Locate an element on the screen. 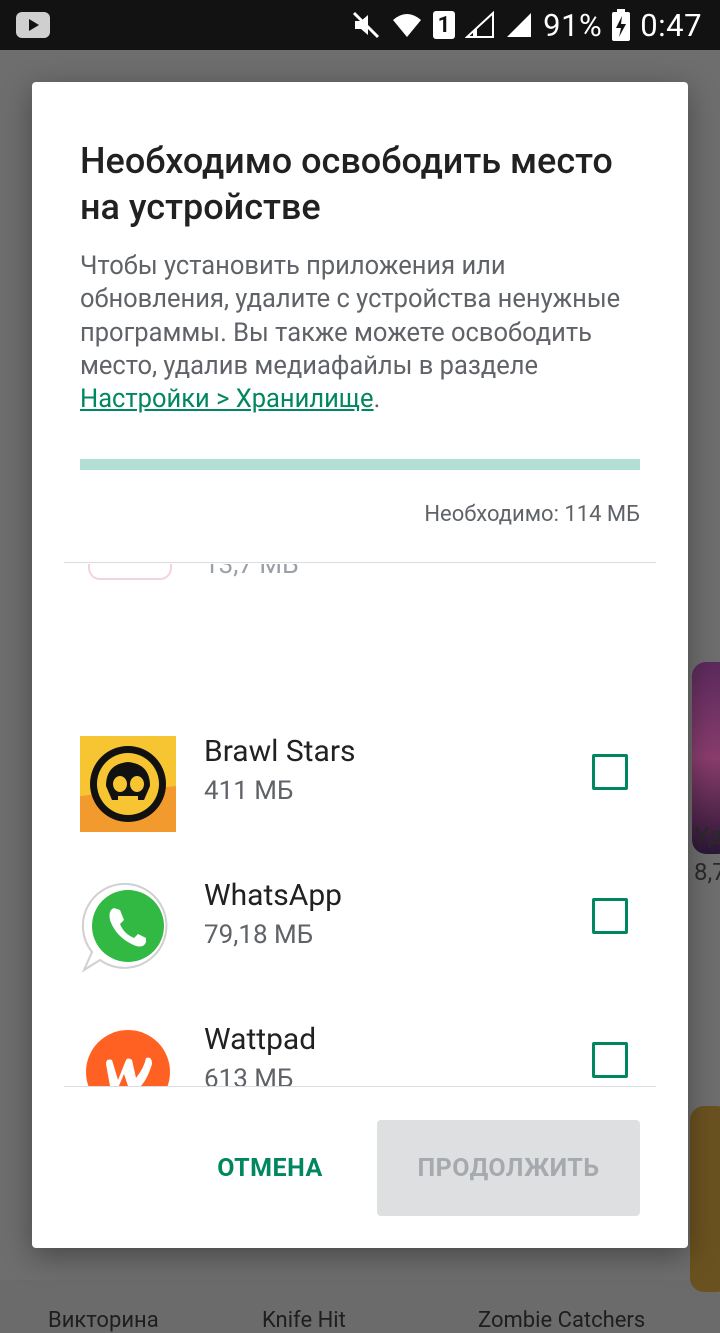 The width and height of the screenshot is (720, 1333). list-item: Brawl Stars 411 МБ is located at coordinates (360, 794).